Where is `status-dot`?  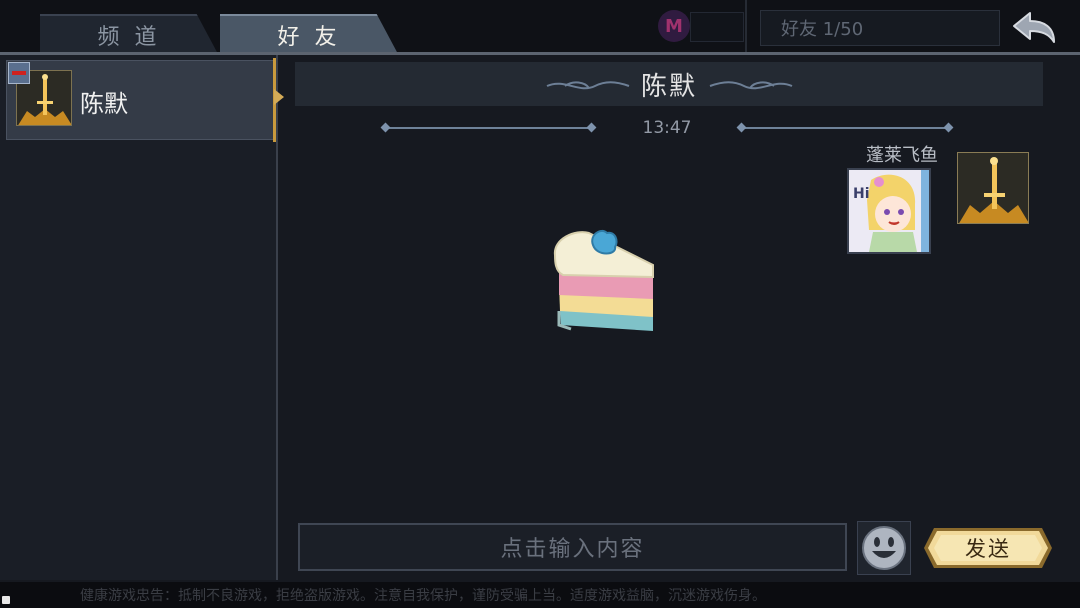 status-dot is located at coordinates (6, 600).